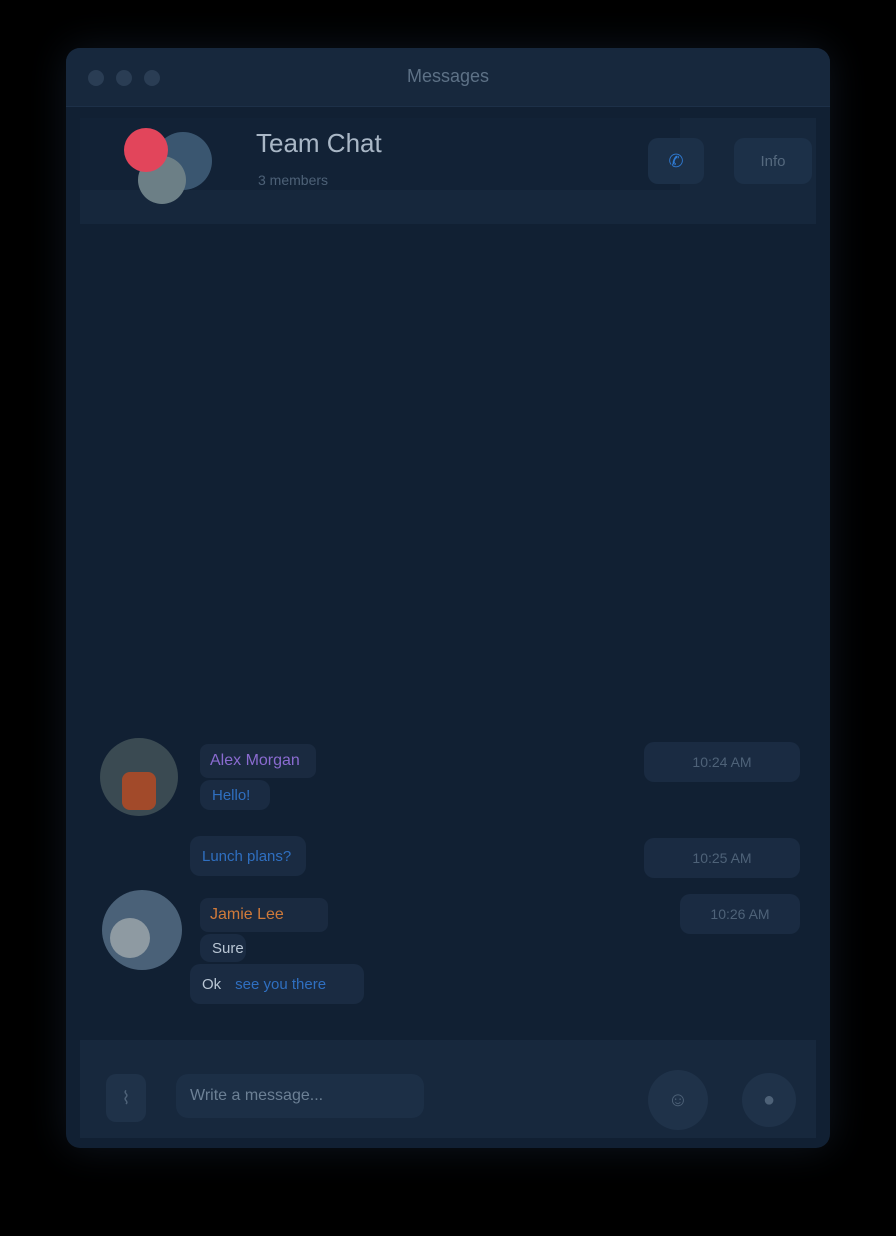 The height and width of the screenshot is (1236, 896). Describe the element at coordinates (319, 143) in the screenshot. I see `chat-title: Team Chat` at that location.